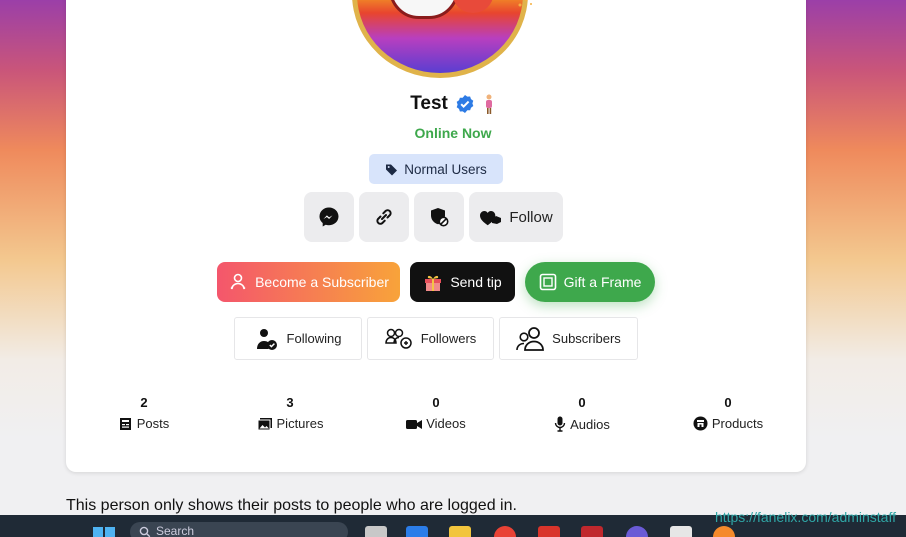 Image resolution: width=906 pixels, height=537 pixels. Describe the element at coordinates (448, 338) in the screenshot. I see `tab-followers-label: Followers` at that location.